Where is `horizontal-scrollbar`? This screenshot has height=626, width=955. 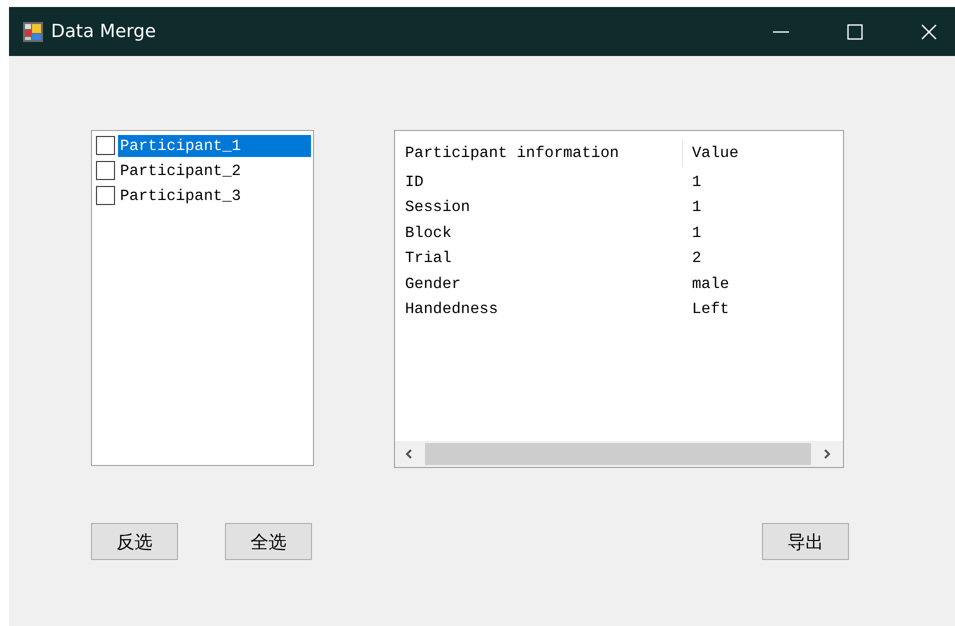
horizontal-scrollbar is located at coordinates (619, 454).